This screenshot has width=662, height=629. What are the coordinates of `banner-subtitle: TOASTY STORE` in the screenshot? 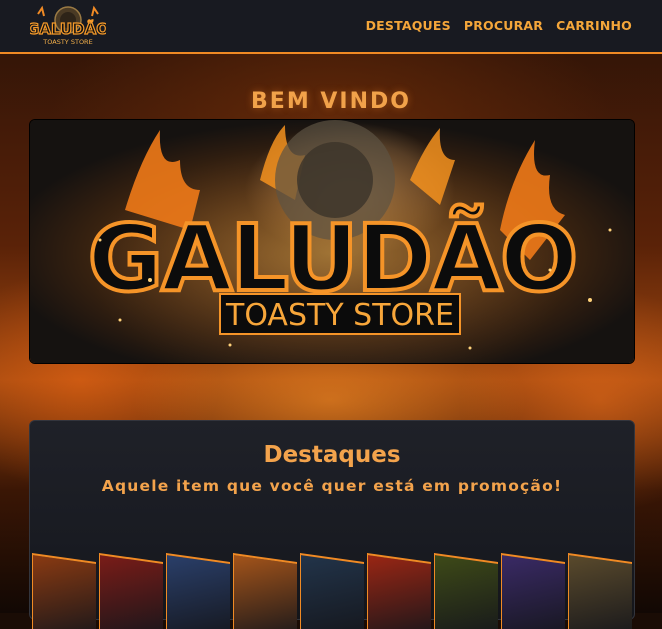 It's located at (339, 315).